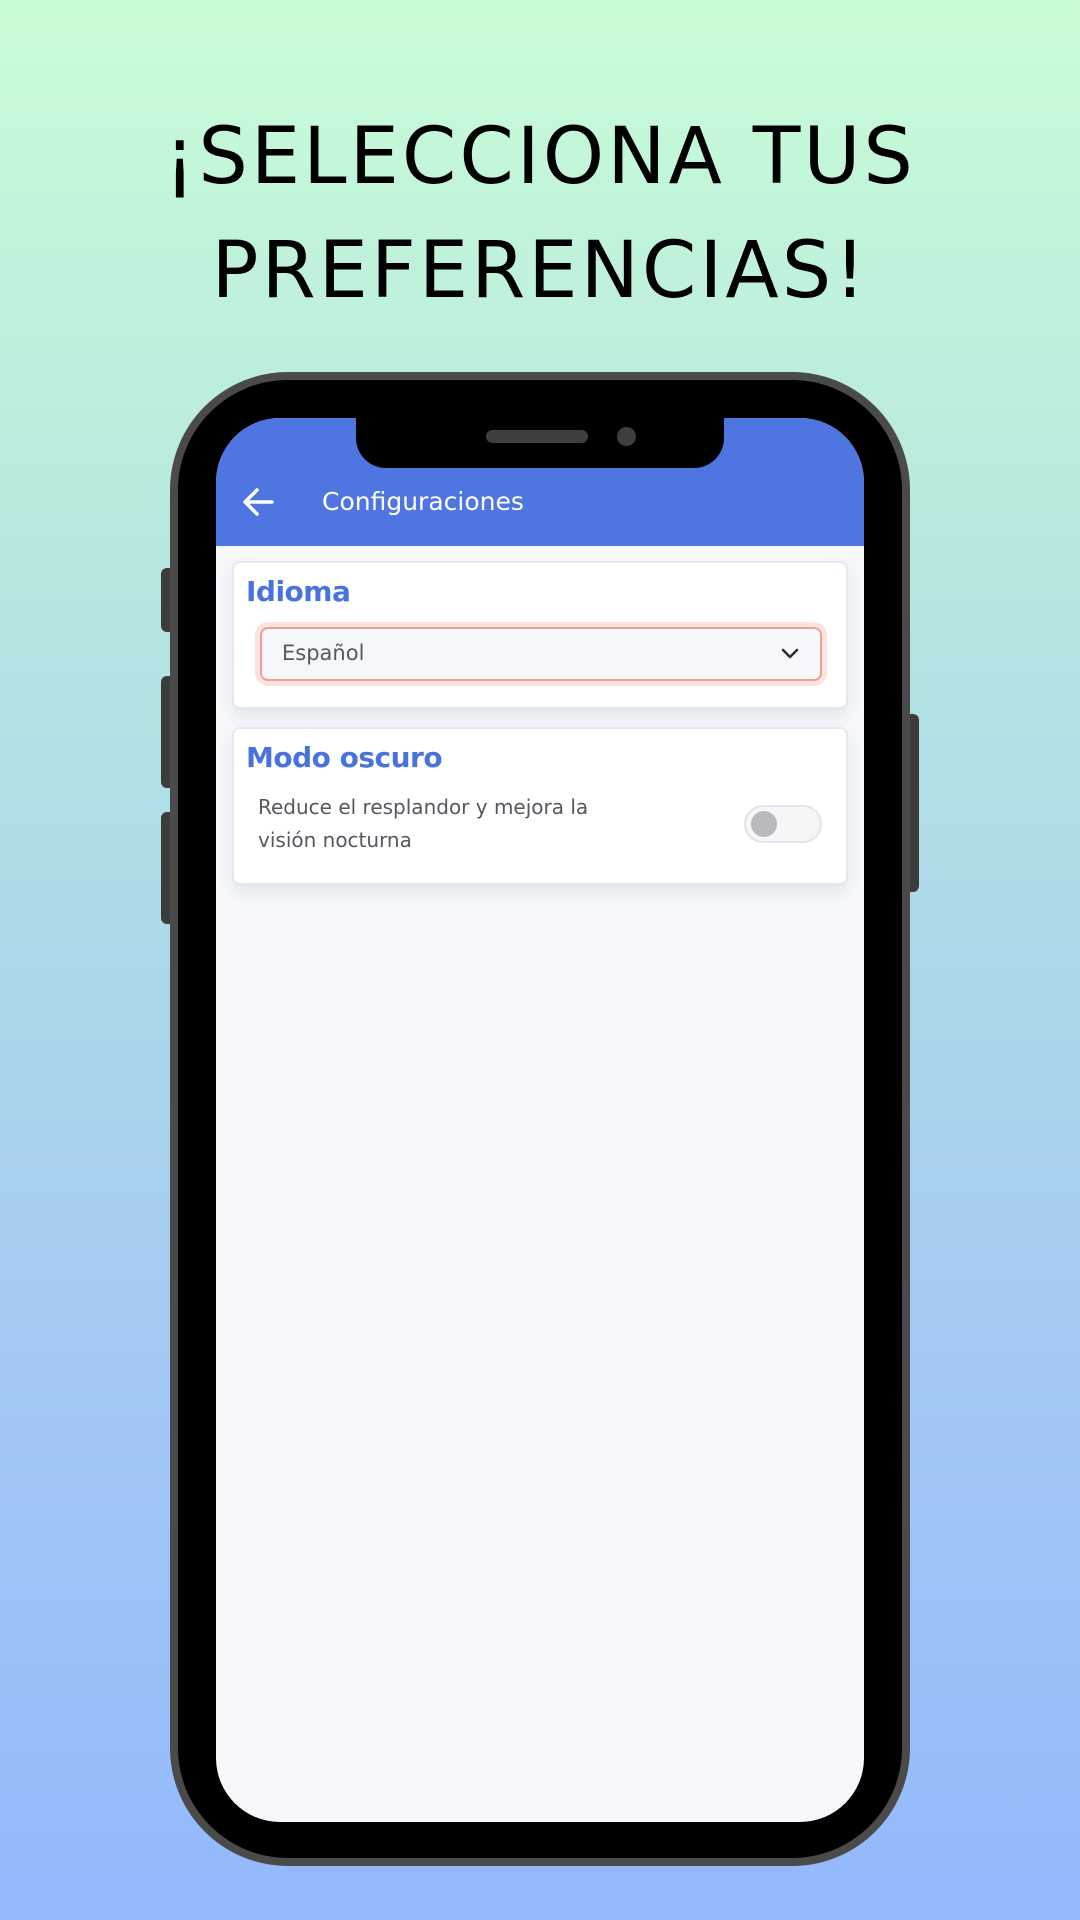 This screenshot has width=1080, height=1920. I want to click on arrow-left-icon, so click(258, 502).